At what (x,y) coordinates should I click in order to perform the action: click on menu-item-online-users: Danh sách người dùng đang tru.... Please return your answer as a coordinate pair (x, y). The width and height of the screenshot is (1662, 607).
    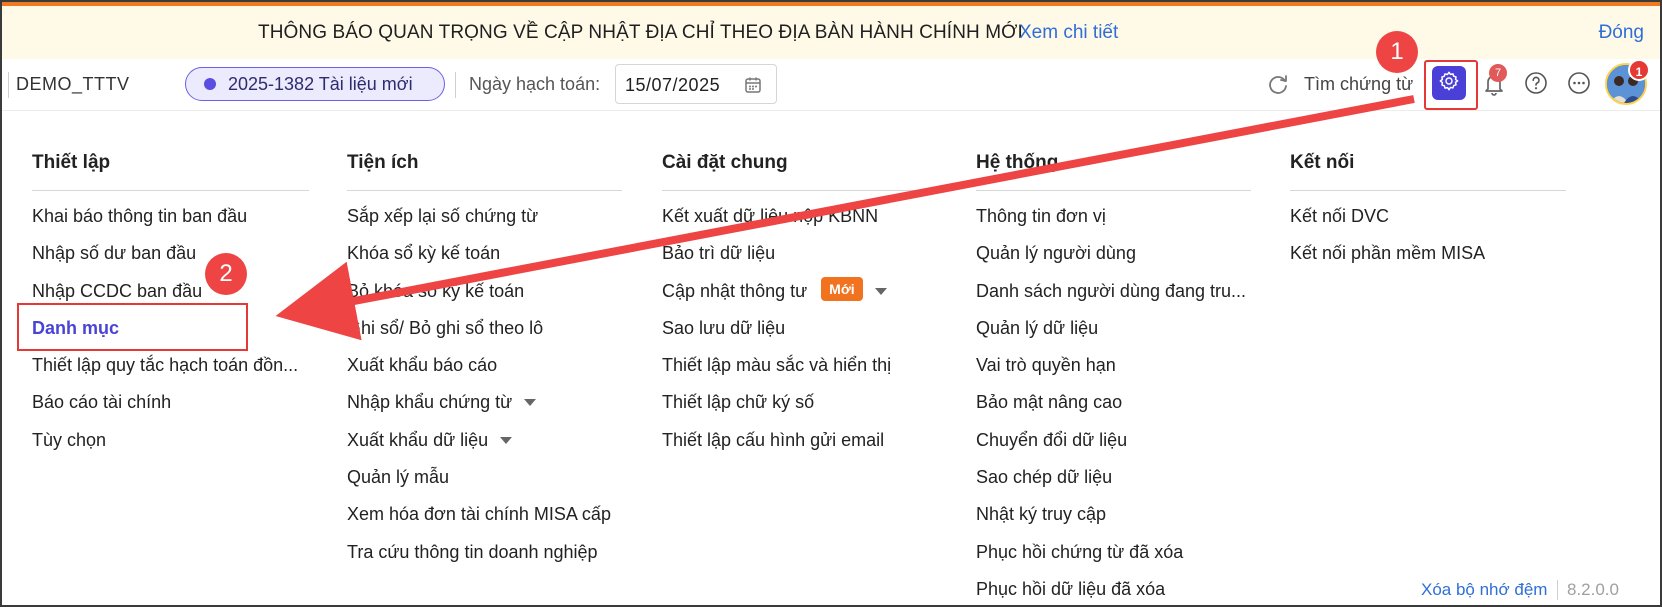
    Looking at the image, I should click on (1113, 298).